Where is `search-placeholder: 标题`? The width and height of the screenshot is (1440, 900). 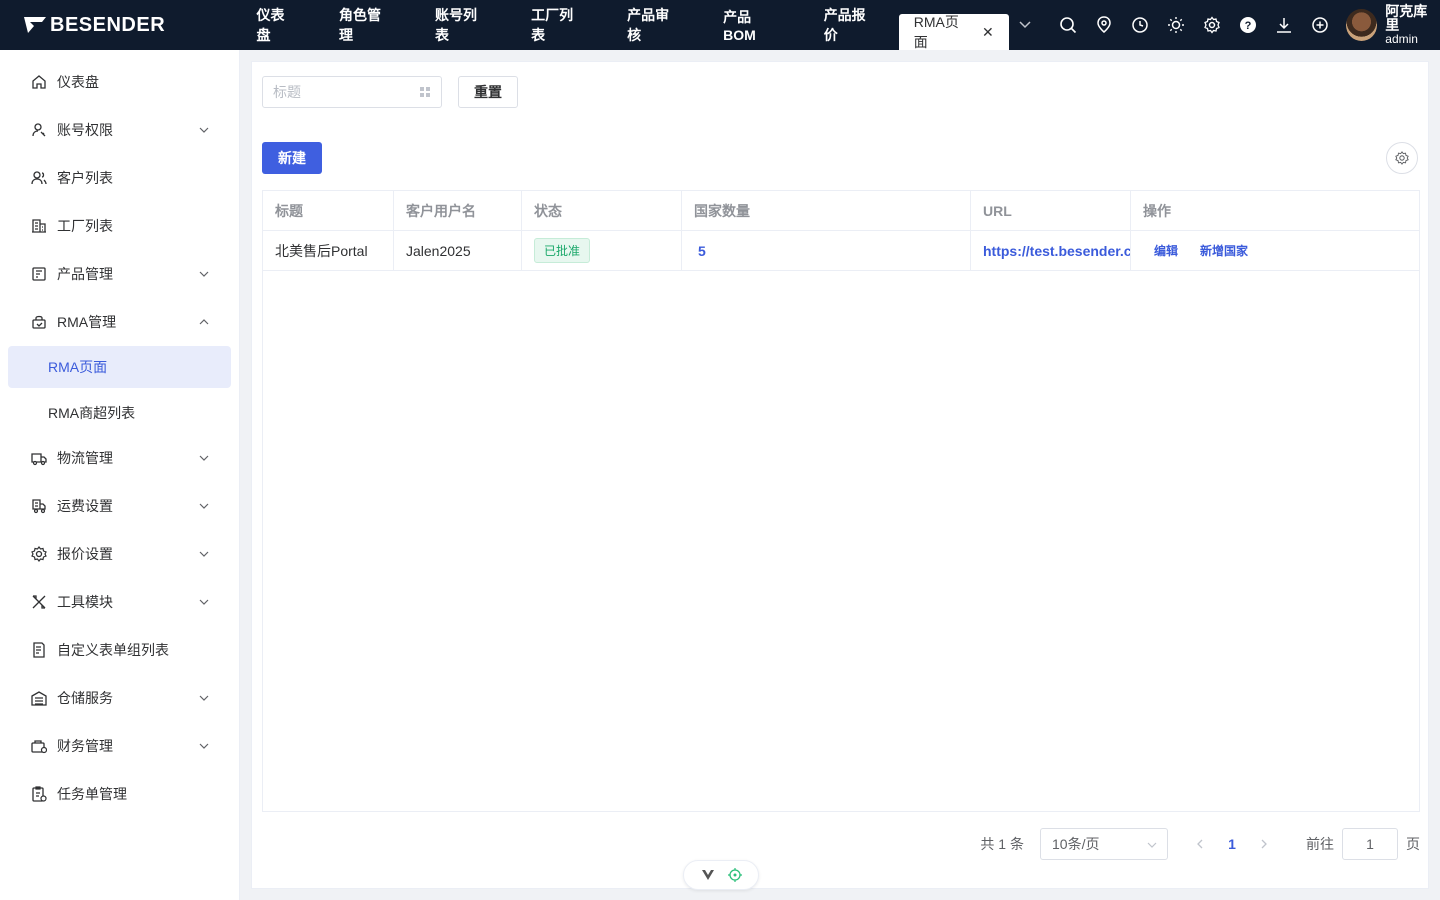
search-placeholder: 标题 is located at coordinates (287, 92).